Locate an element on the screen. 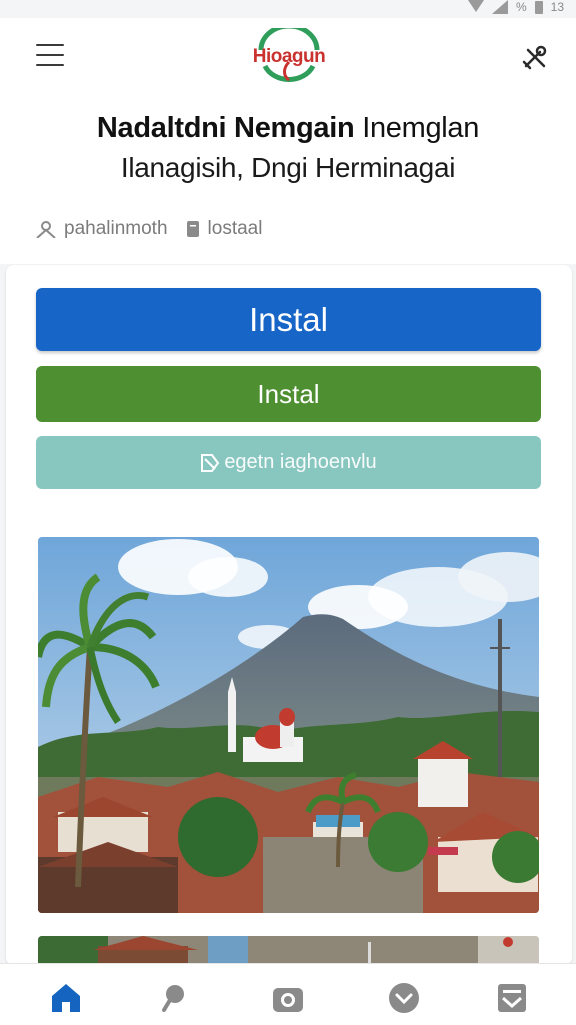 Image resolution: width=576 pixels, height=1025 pixels. meta-type: lostaal is located at coordinates (224, 229).